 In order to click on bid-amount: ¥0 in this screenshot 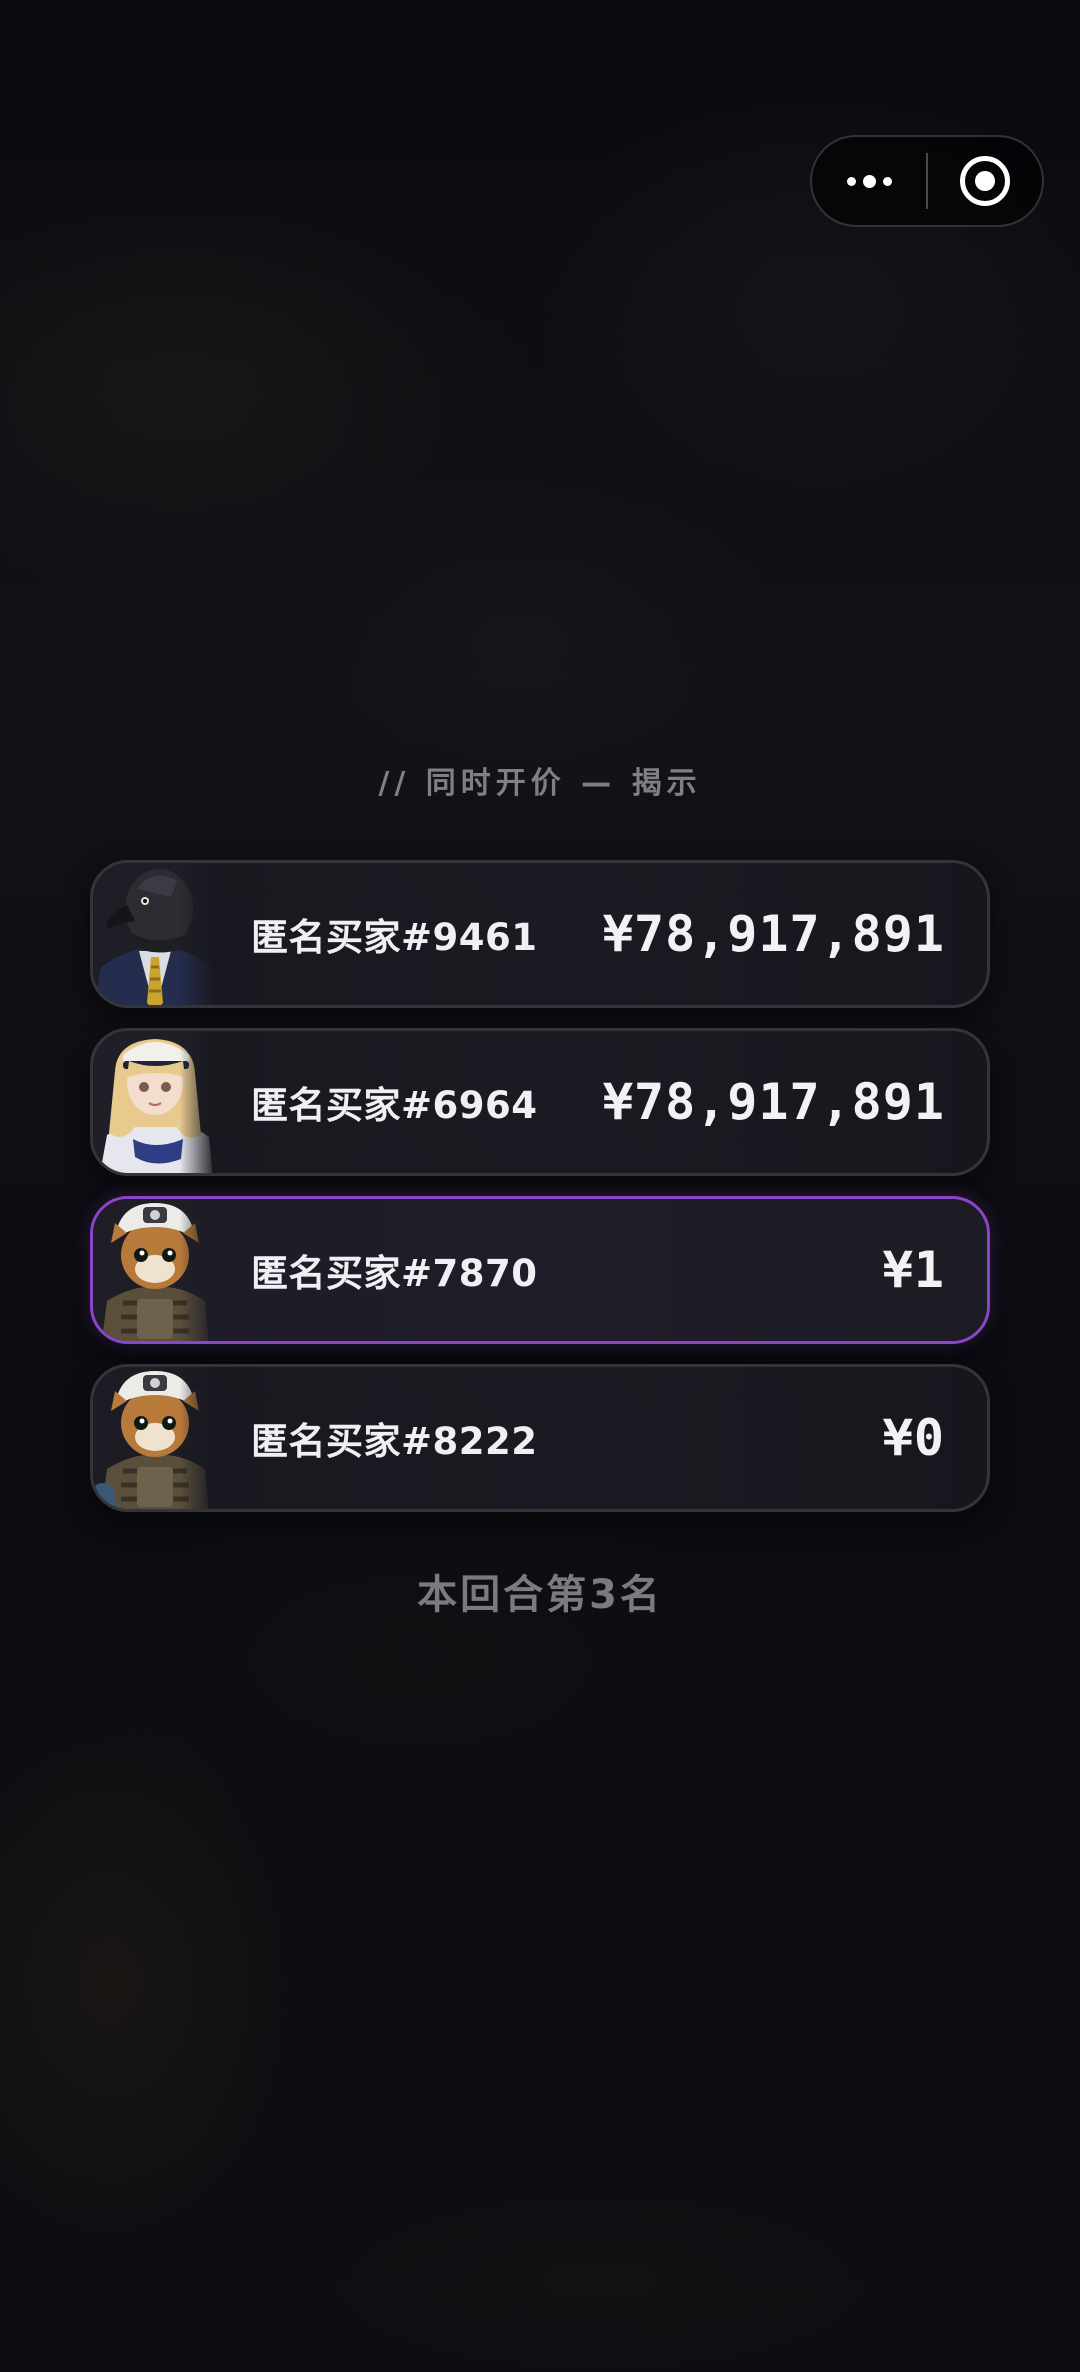, I will do `click(913, 1438)`.